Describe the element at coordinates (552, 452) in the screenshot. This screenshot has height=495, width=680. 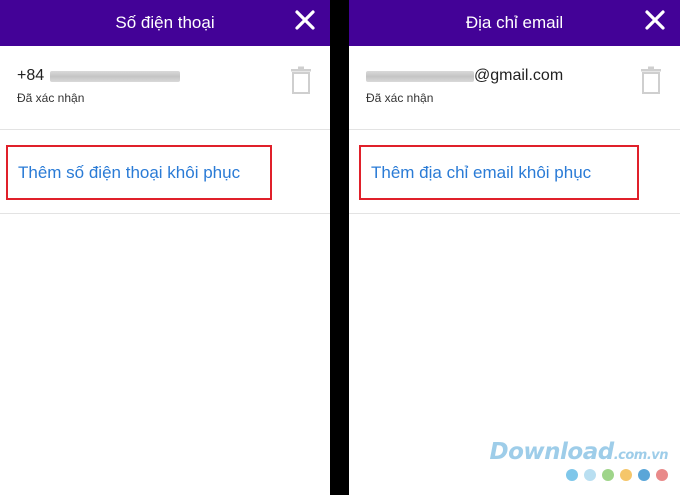
I see `watermark-brand: Download` at that location.